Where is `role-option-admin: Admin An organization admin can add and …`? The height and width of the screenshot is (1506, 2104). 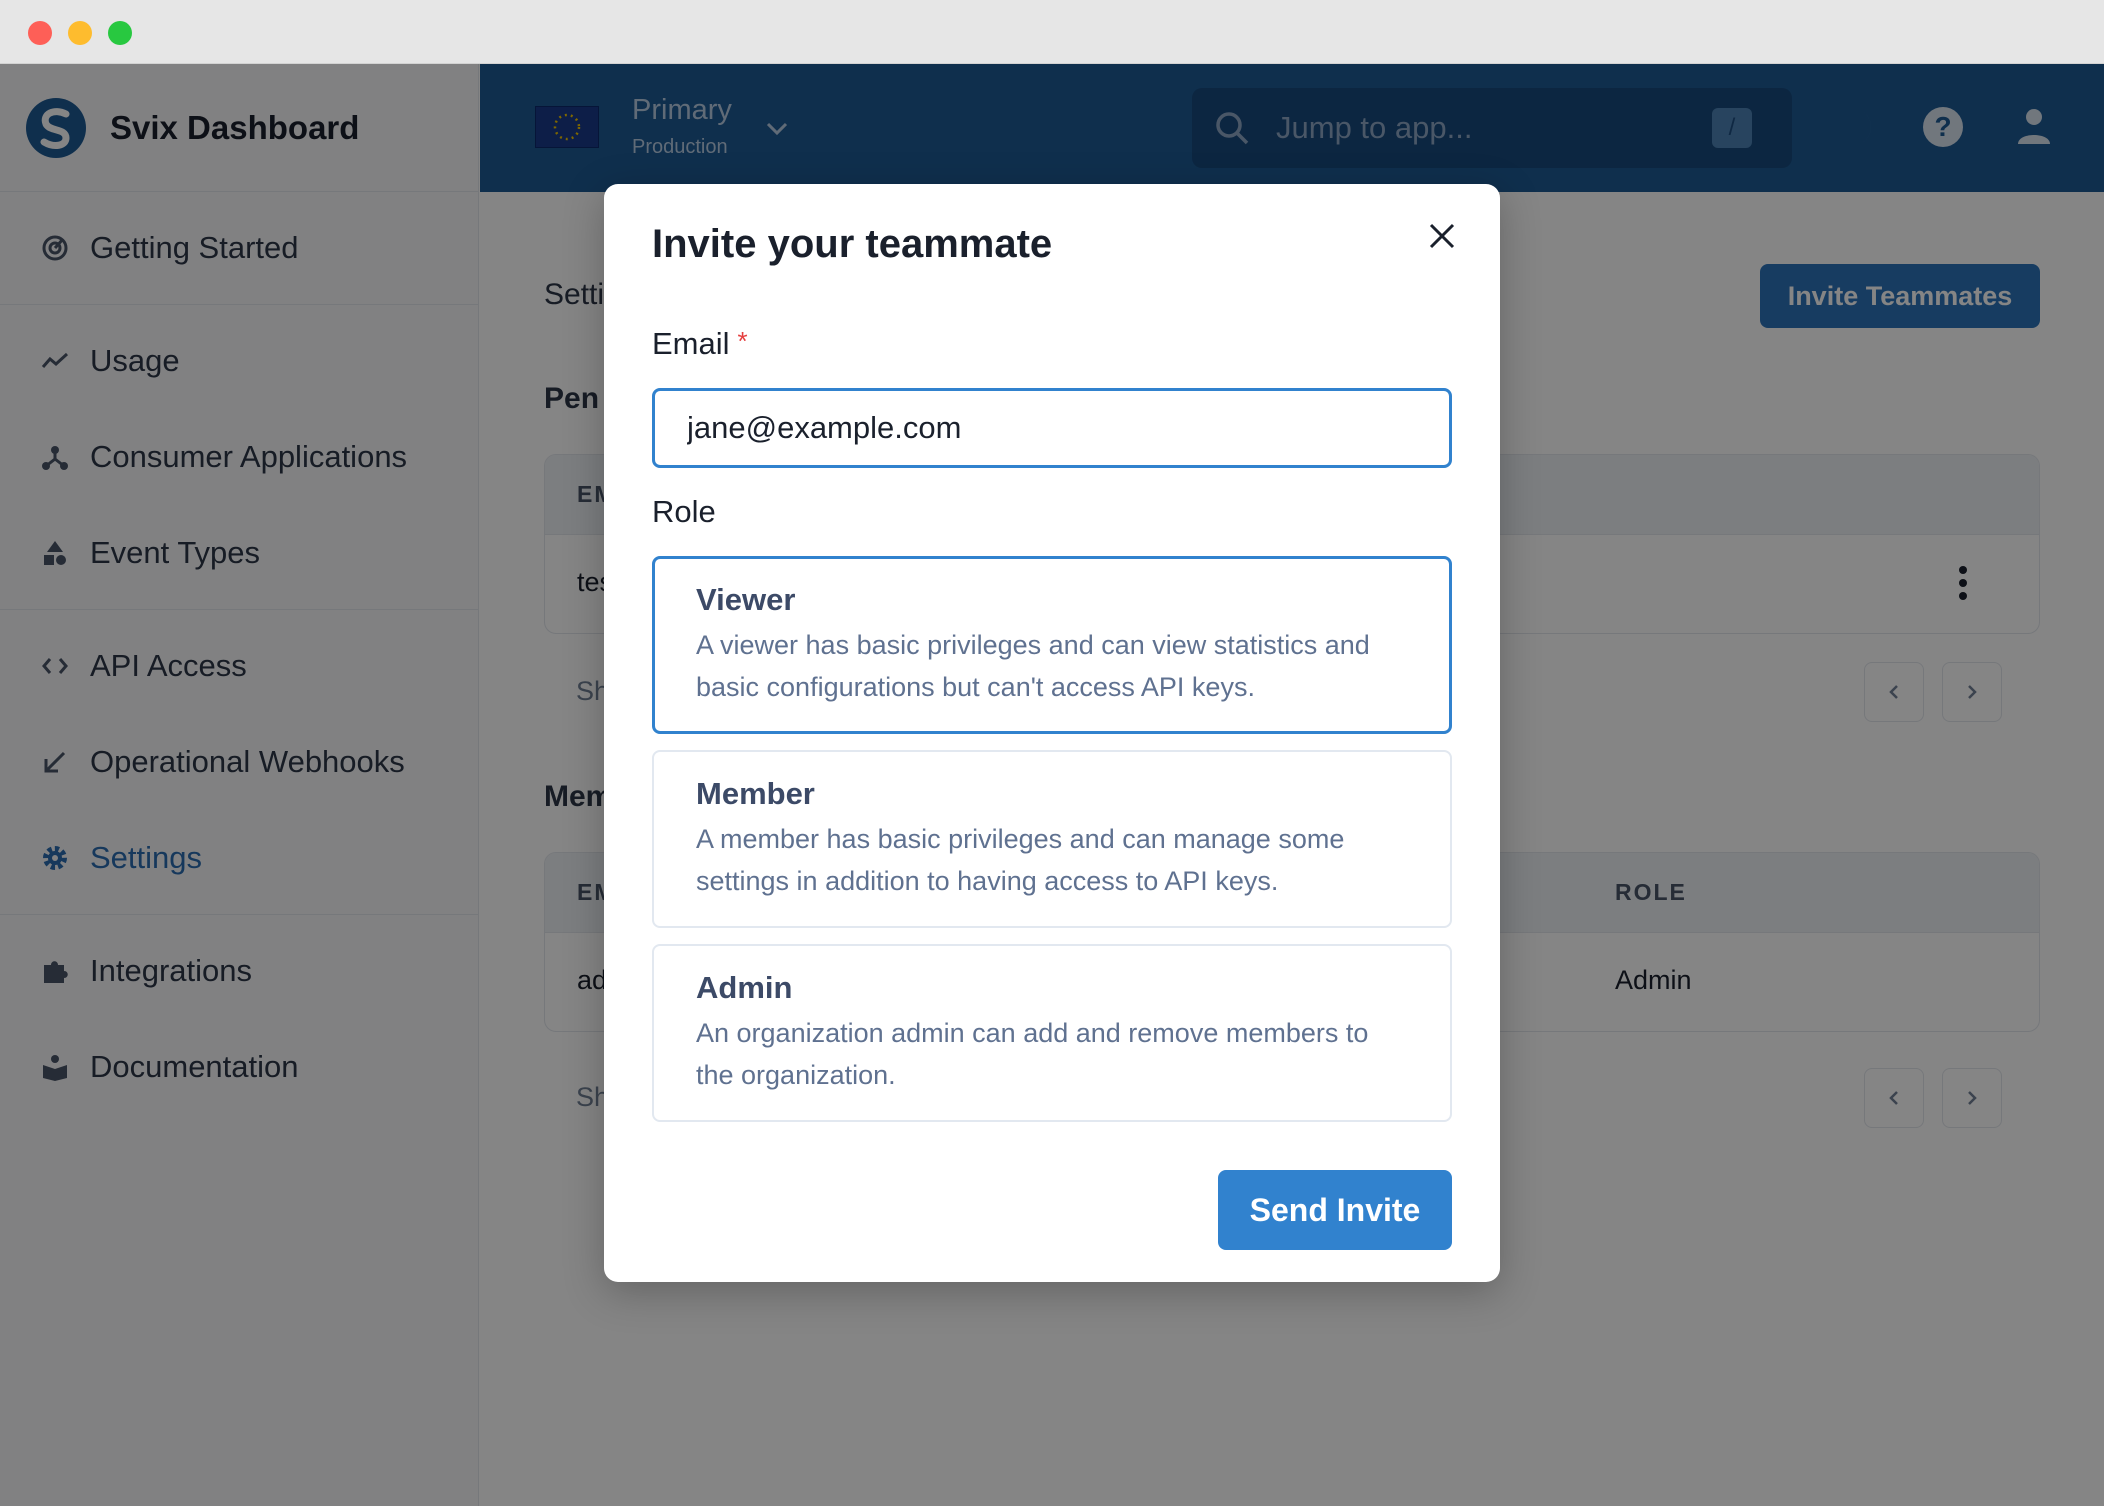 role-option-admin: Admin An organization admin can add and … is located at coordinates (1052, 1033).